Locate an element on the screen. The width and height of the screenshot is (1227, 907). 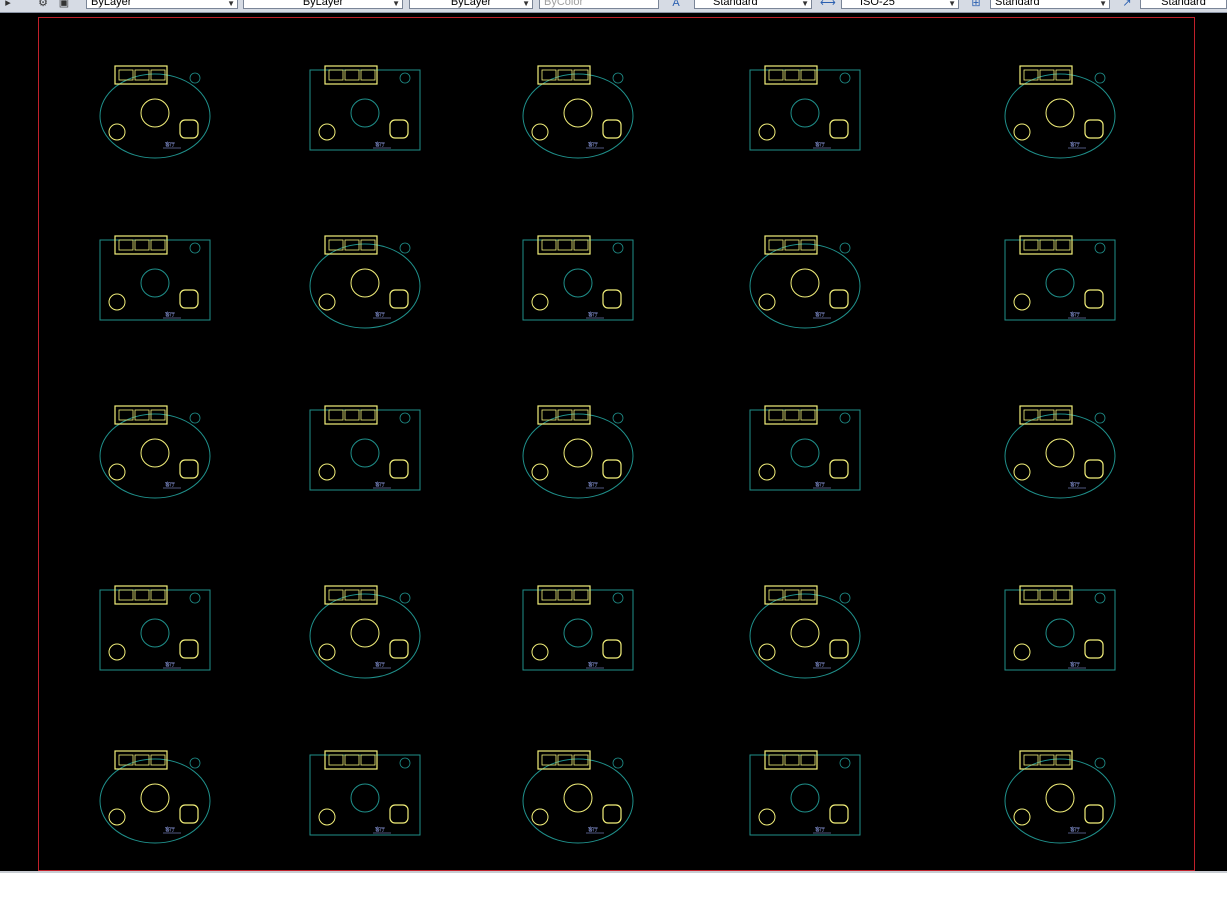
text-style-icon: A is located at coordinates (676, 5).